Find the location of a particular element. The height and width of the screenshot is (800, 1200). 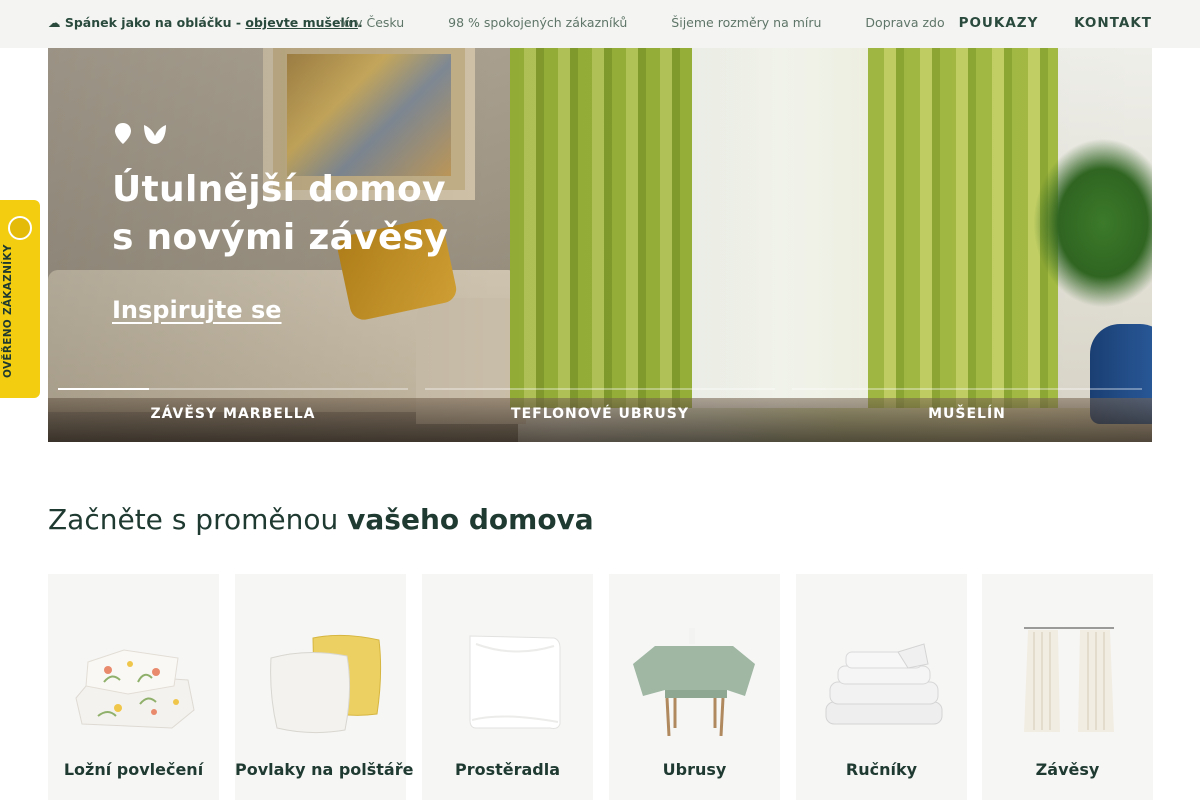

section-title: Začněte s proměnou vašeho domova is located at coordinates (321, 519).